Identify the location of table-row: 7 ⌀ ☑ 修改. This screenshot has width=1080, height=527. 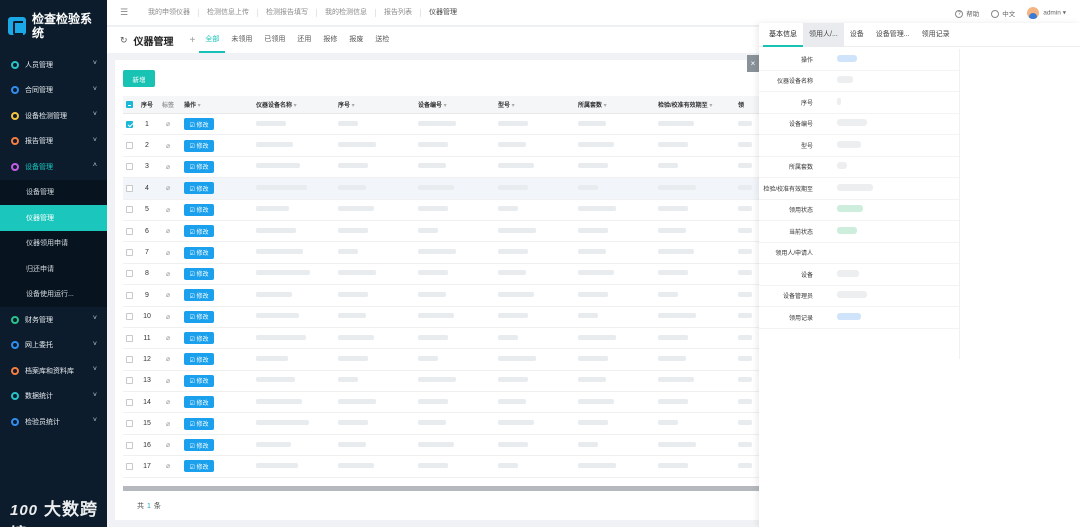
(448, 253).